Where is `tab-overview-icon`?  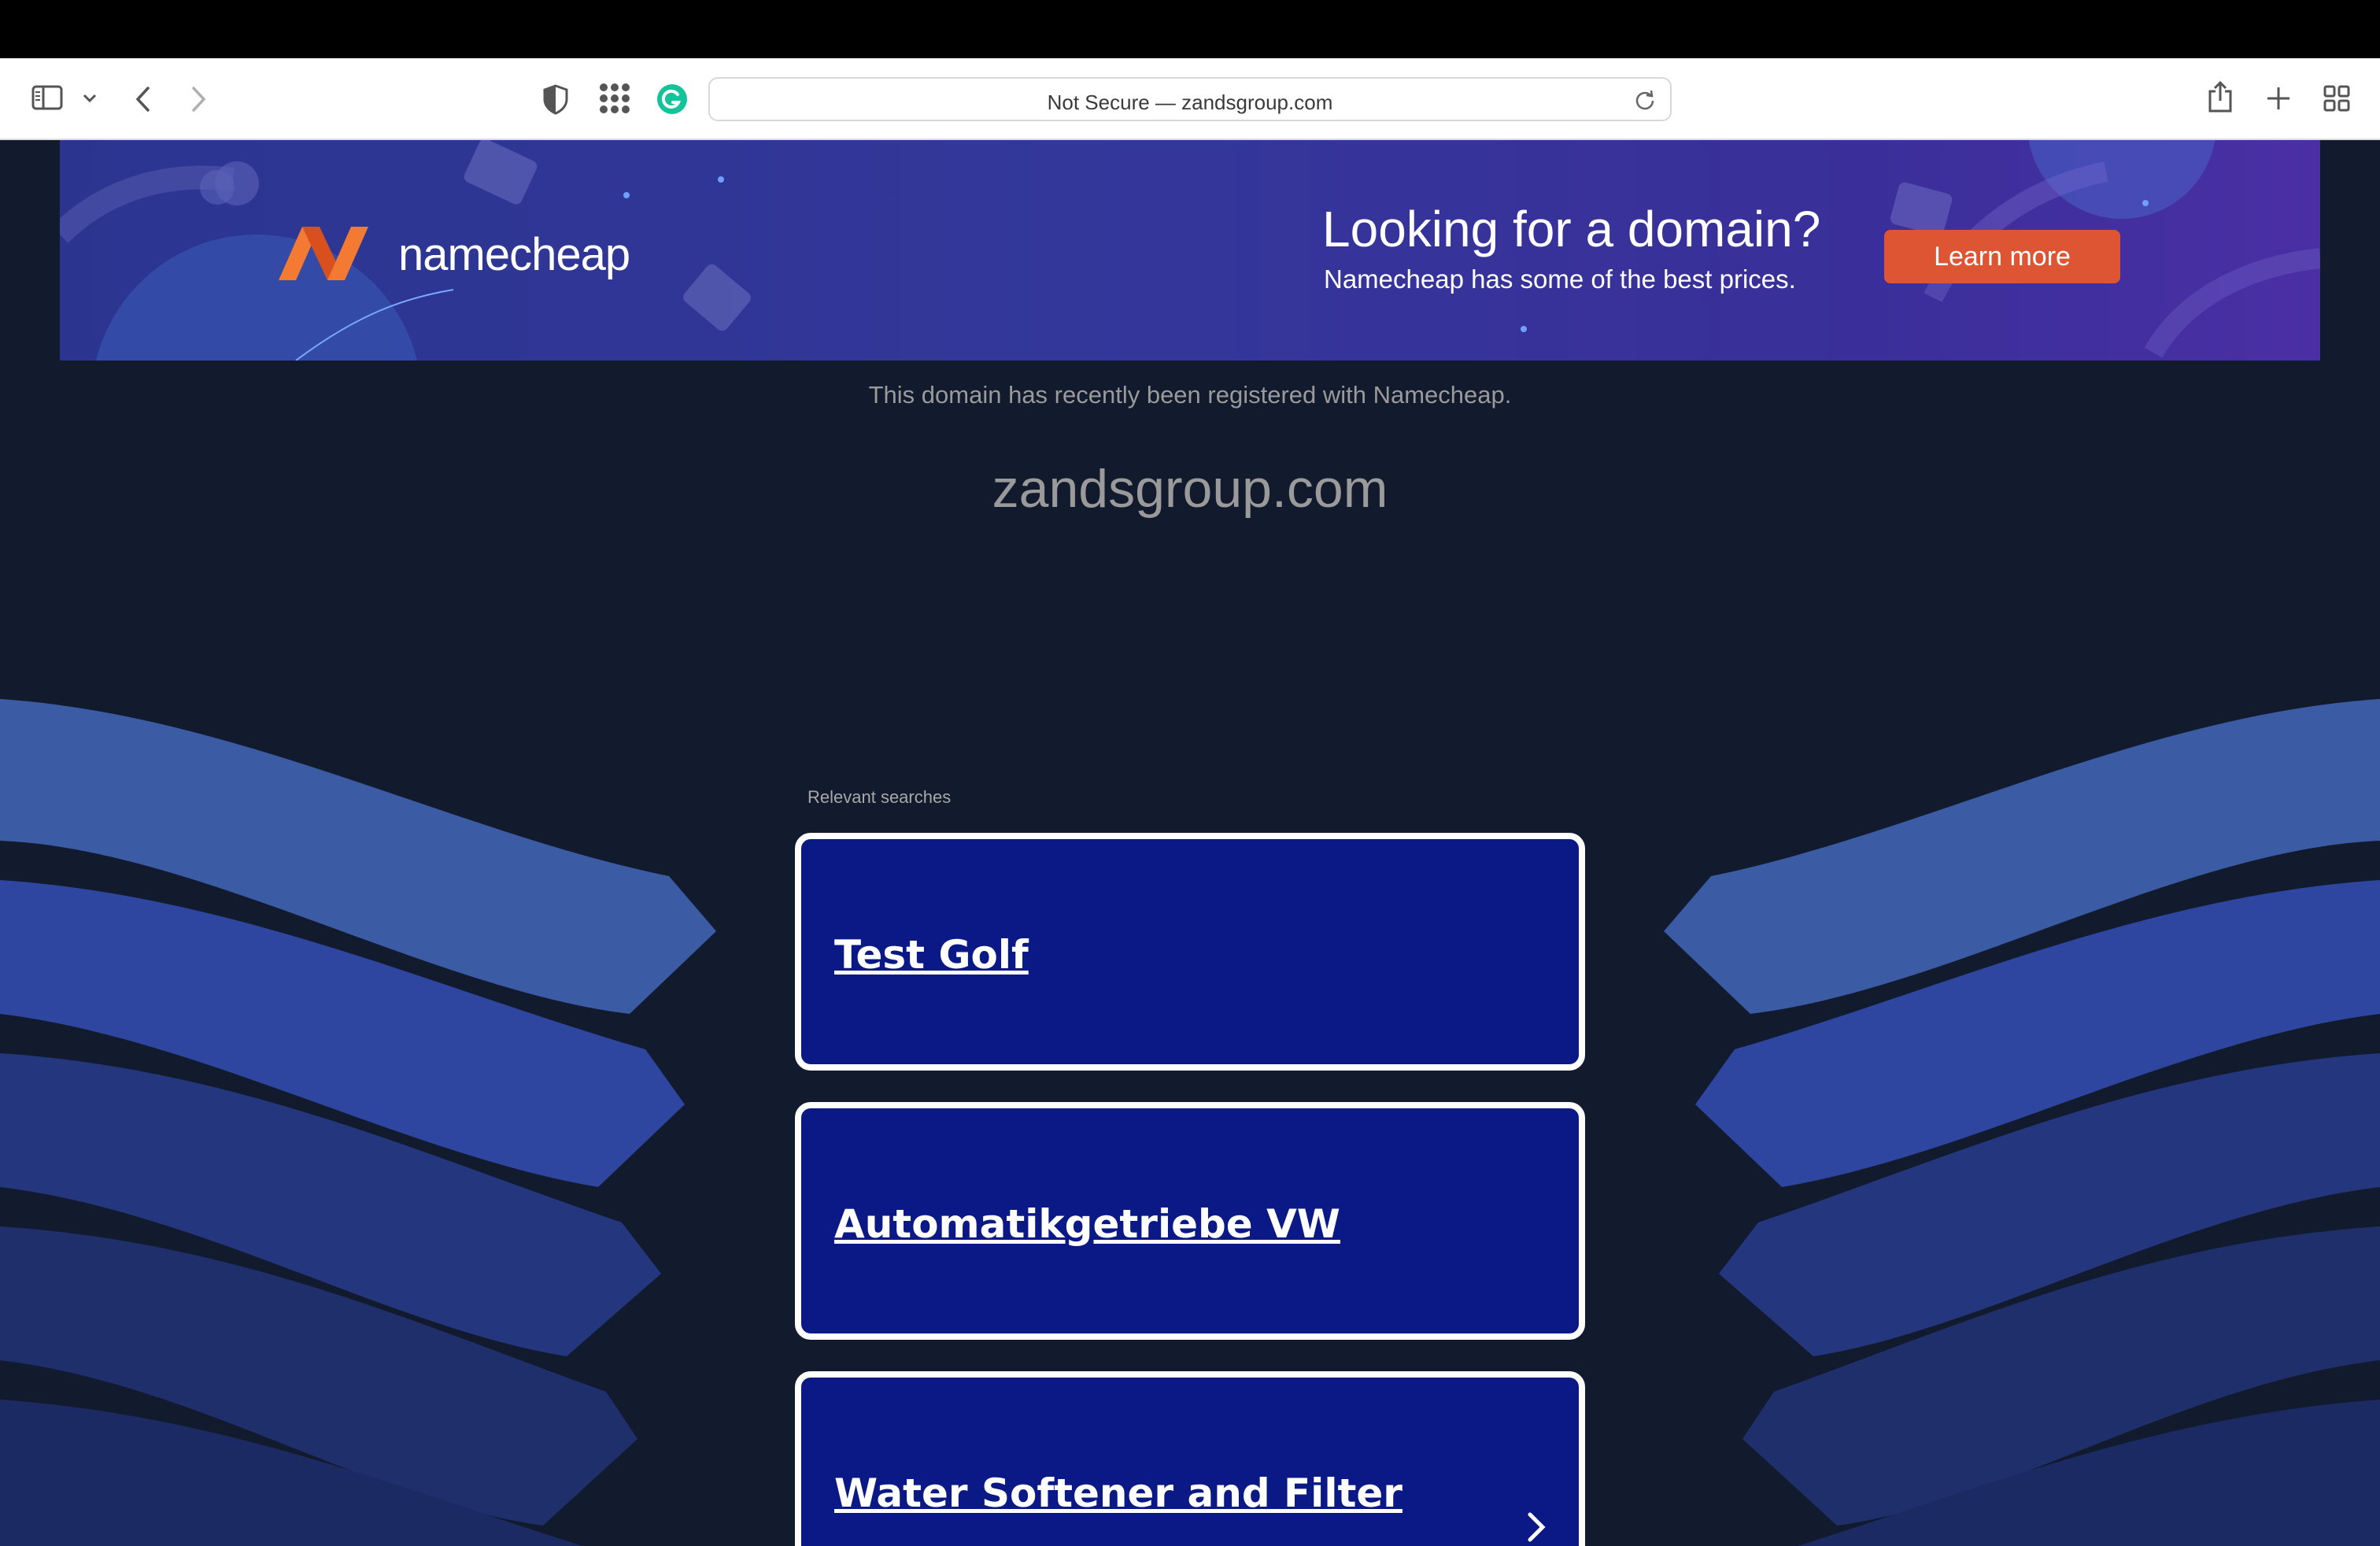 tab-overview-icon is located at coordinates (2336, 98).